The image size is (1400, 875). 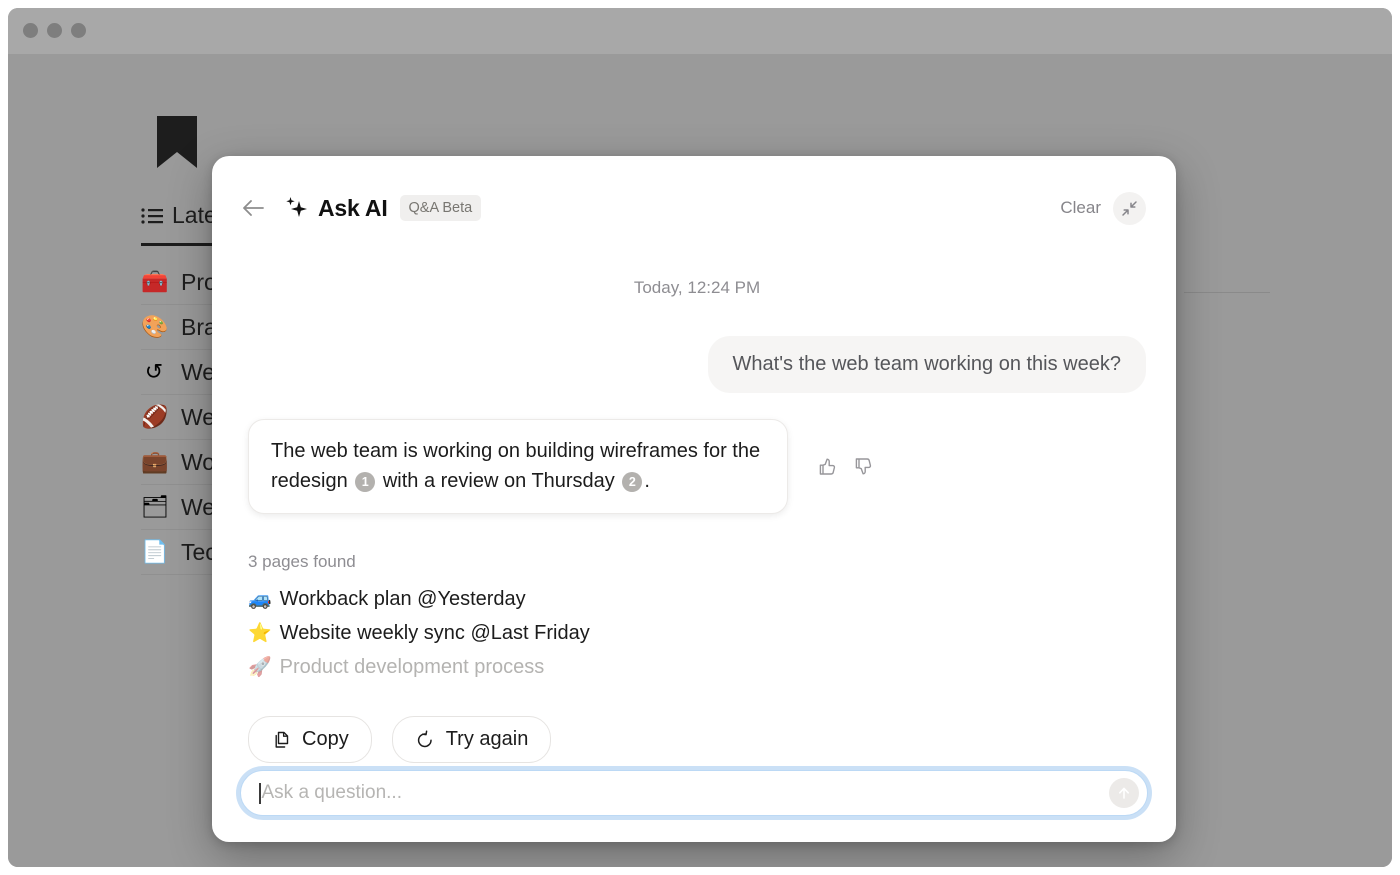 What do you see at coordinates (694, 194) in the screenshot?
I see `dialog-header: Ask AI Q&A Beta Clear` at bounding box center [694, 194].